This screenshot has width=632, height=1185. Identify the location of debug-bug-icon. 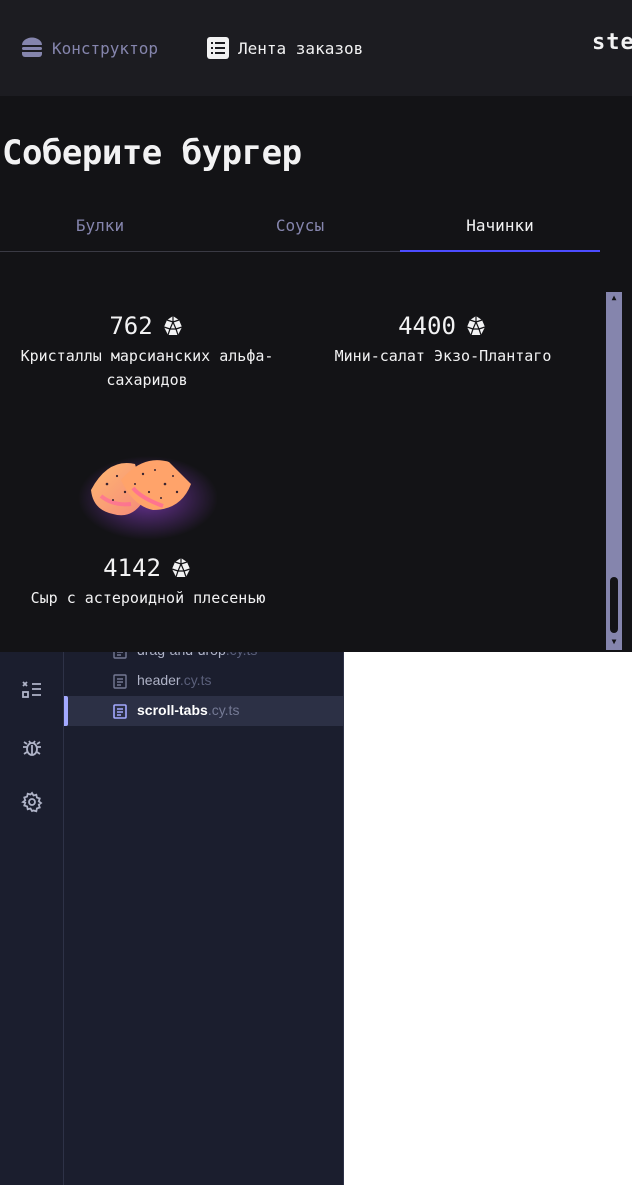
(32, 747).